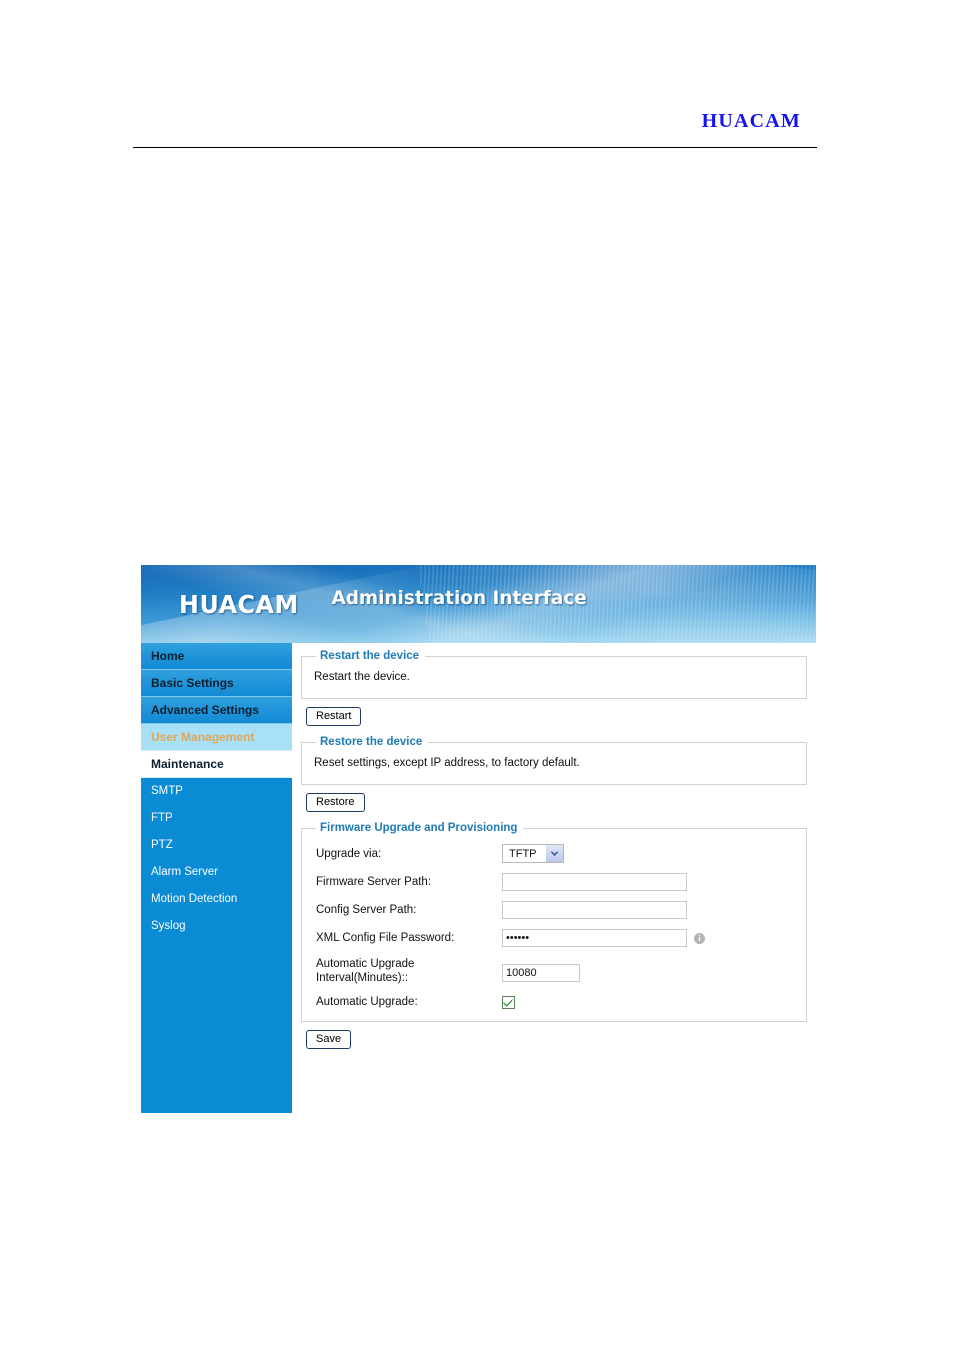  I want to click on info-icon: i, so click(699, 938).